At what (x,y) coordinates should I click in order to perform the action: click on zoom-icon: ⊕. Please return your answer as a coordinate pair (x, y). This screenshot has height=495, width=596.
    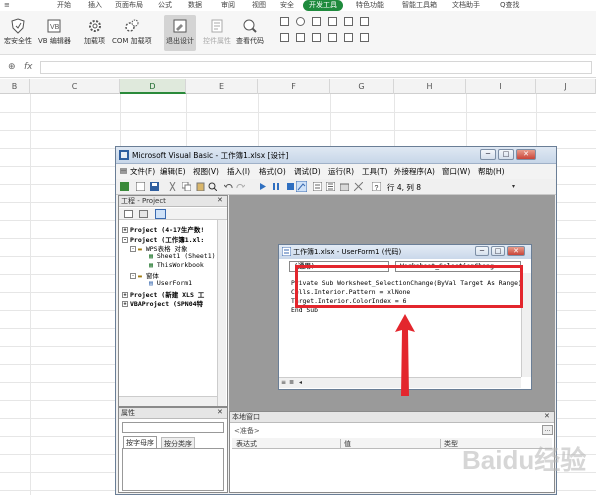
    Looking at the image, I should click on (12, 67).